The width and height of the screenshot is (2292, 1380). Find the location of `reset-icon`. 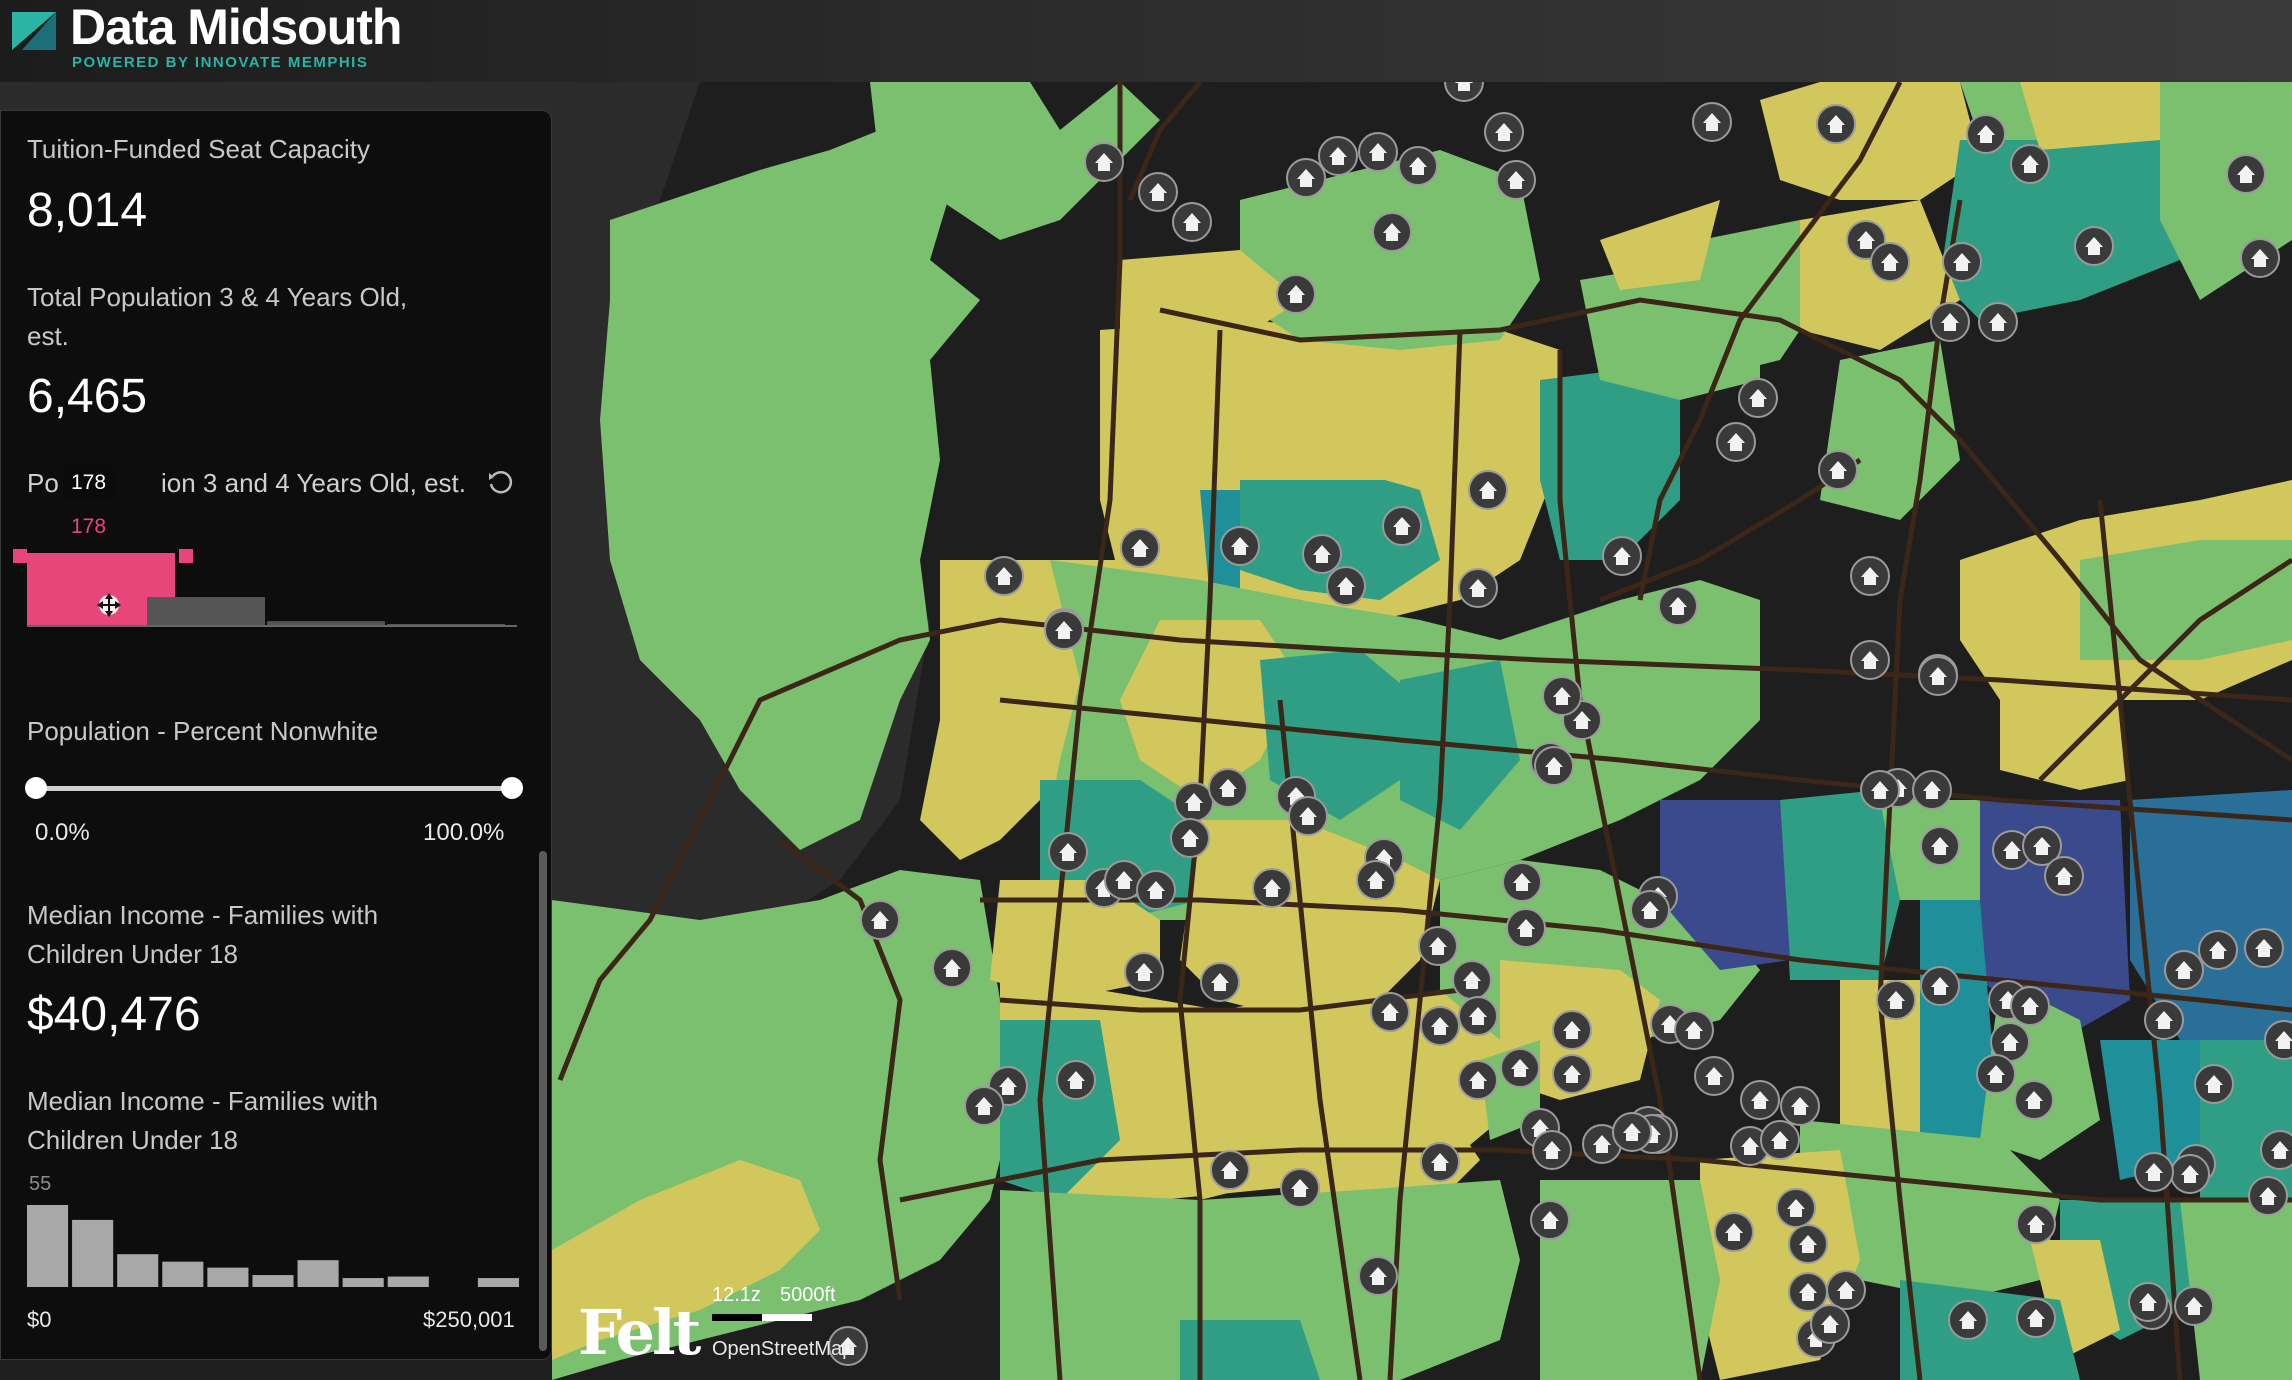

reset-icon is located at coordinates (500, 482).